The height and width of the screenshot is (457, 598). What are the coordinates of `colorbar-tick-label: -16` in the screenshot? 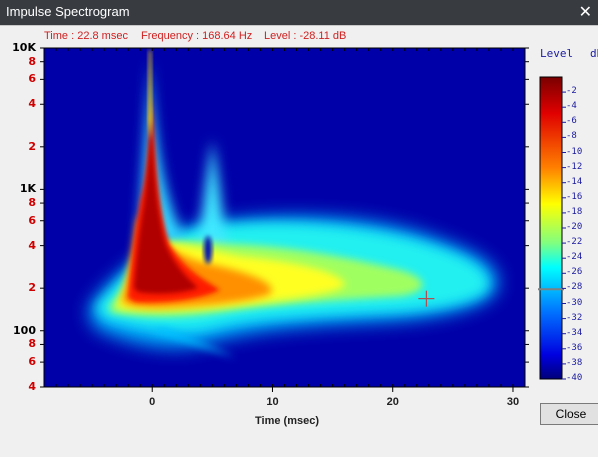 It's located at (574, 196).